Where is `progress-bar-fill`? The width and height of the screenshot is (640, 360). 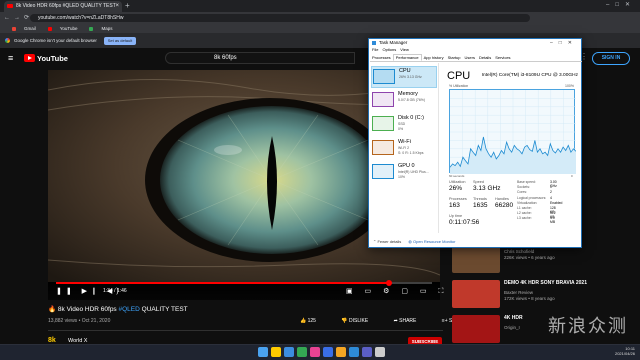 progress-bar-fill is located at coordinates (222, 283).